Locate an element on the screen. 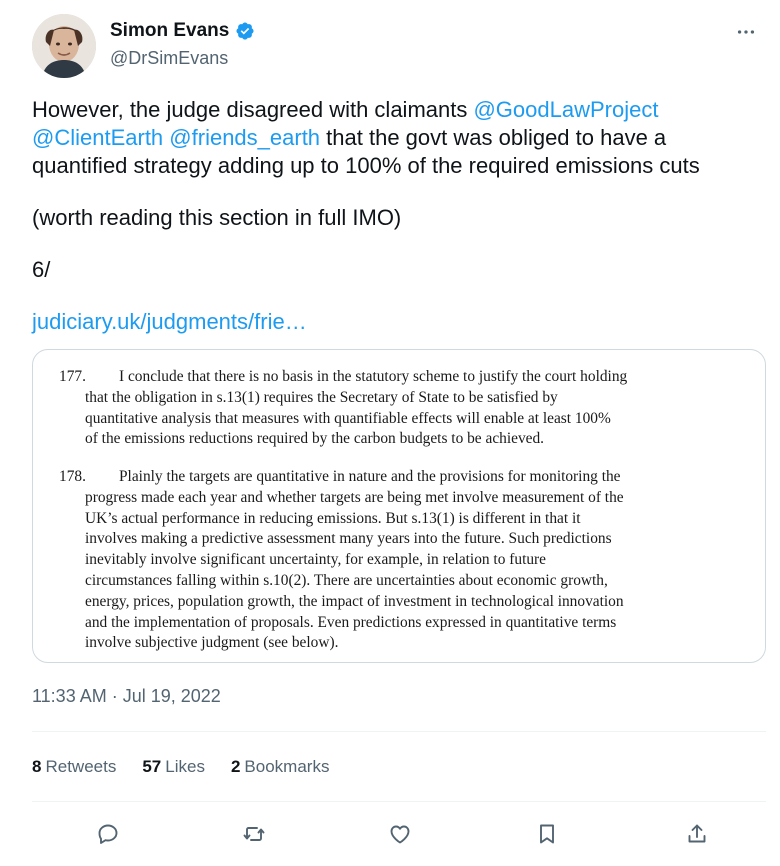 This screenshot has height=866, width=780. share-icon is located at coordinates (697, 833).